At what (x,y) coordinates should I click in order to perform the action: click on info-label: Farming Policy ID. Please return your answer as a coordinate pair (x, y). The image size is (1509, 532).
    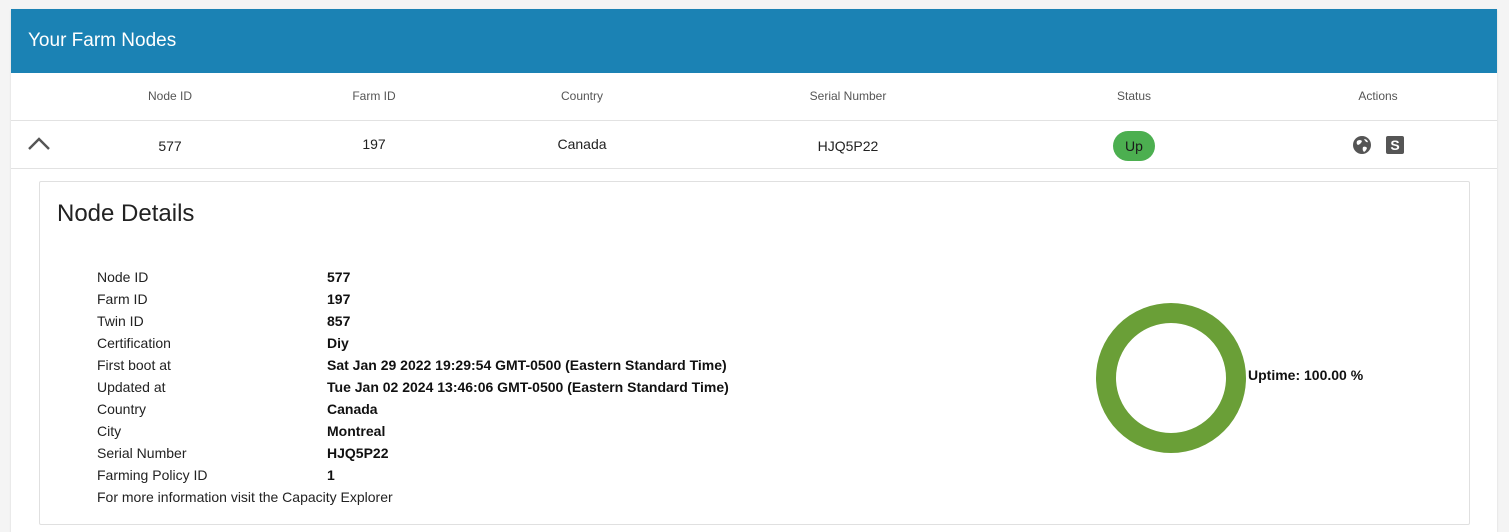
    Looking at the image, I should click on (152, 475).